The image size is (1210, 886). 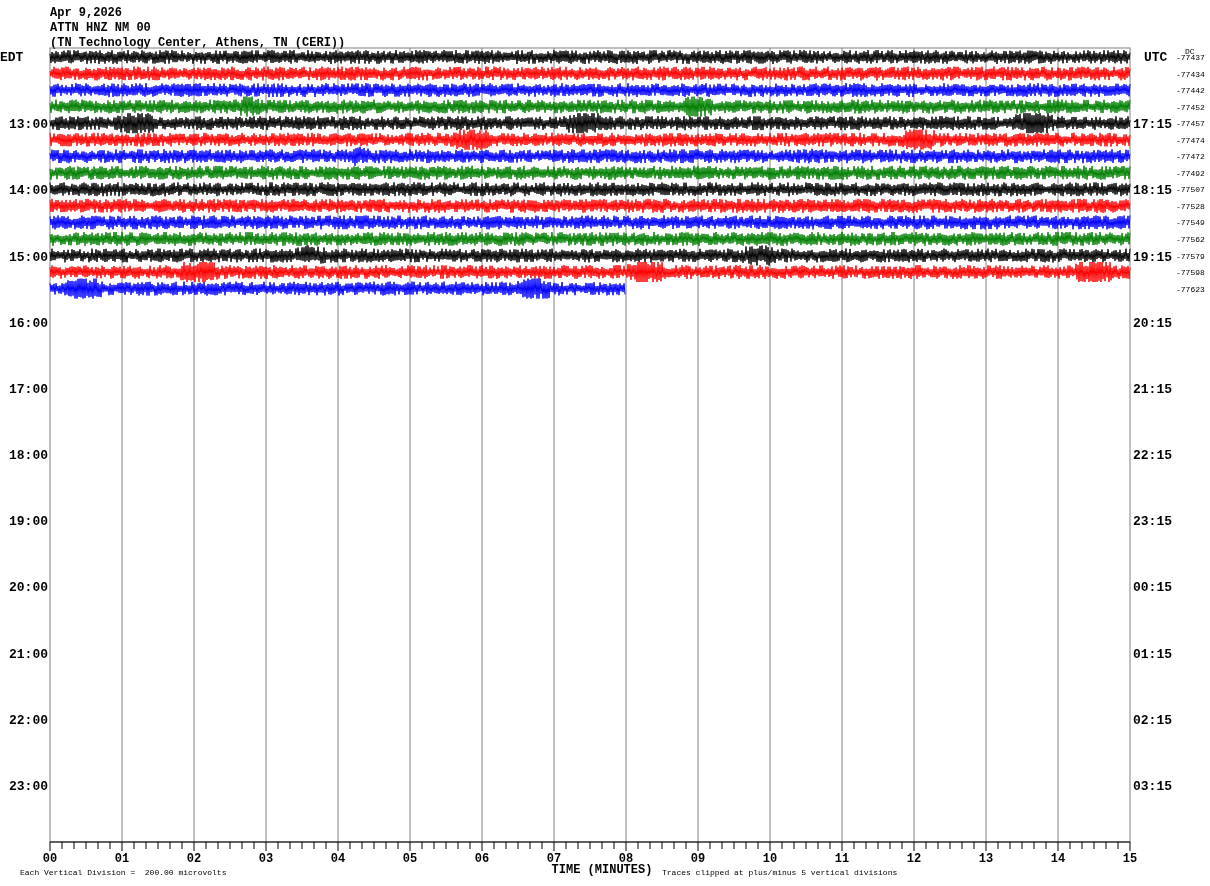 What do you see at coordinates (1190, 190) in the screenshot?
I see `trace-offset: -77507` at bounding box center [1190, 190].